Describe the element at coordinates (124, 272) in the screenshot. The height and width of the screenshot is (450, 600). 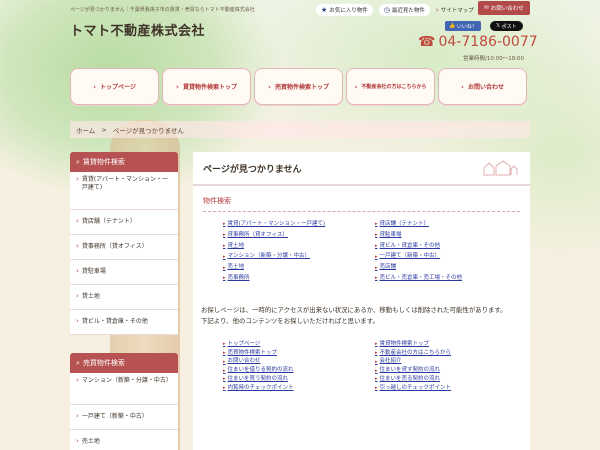
I see `sidebar-item-rent-parking: › 貸駐車場` at that location.